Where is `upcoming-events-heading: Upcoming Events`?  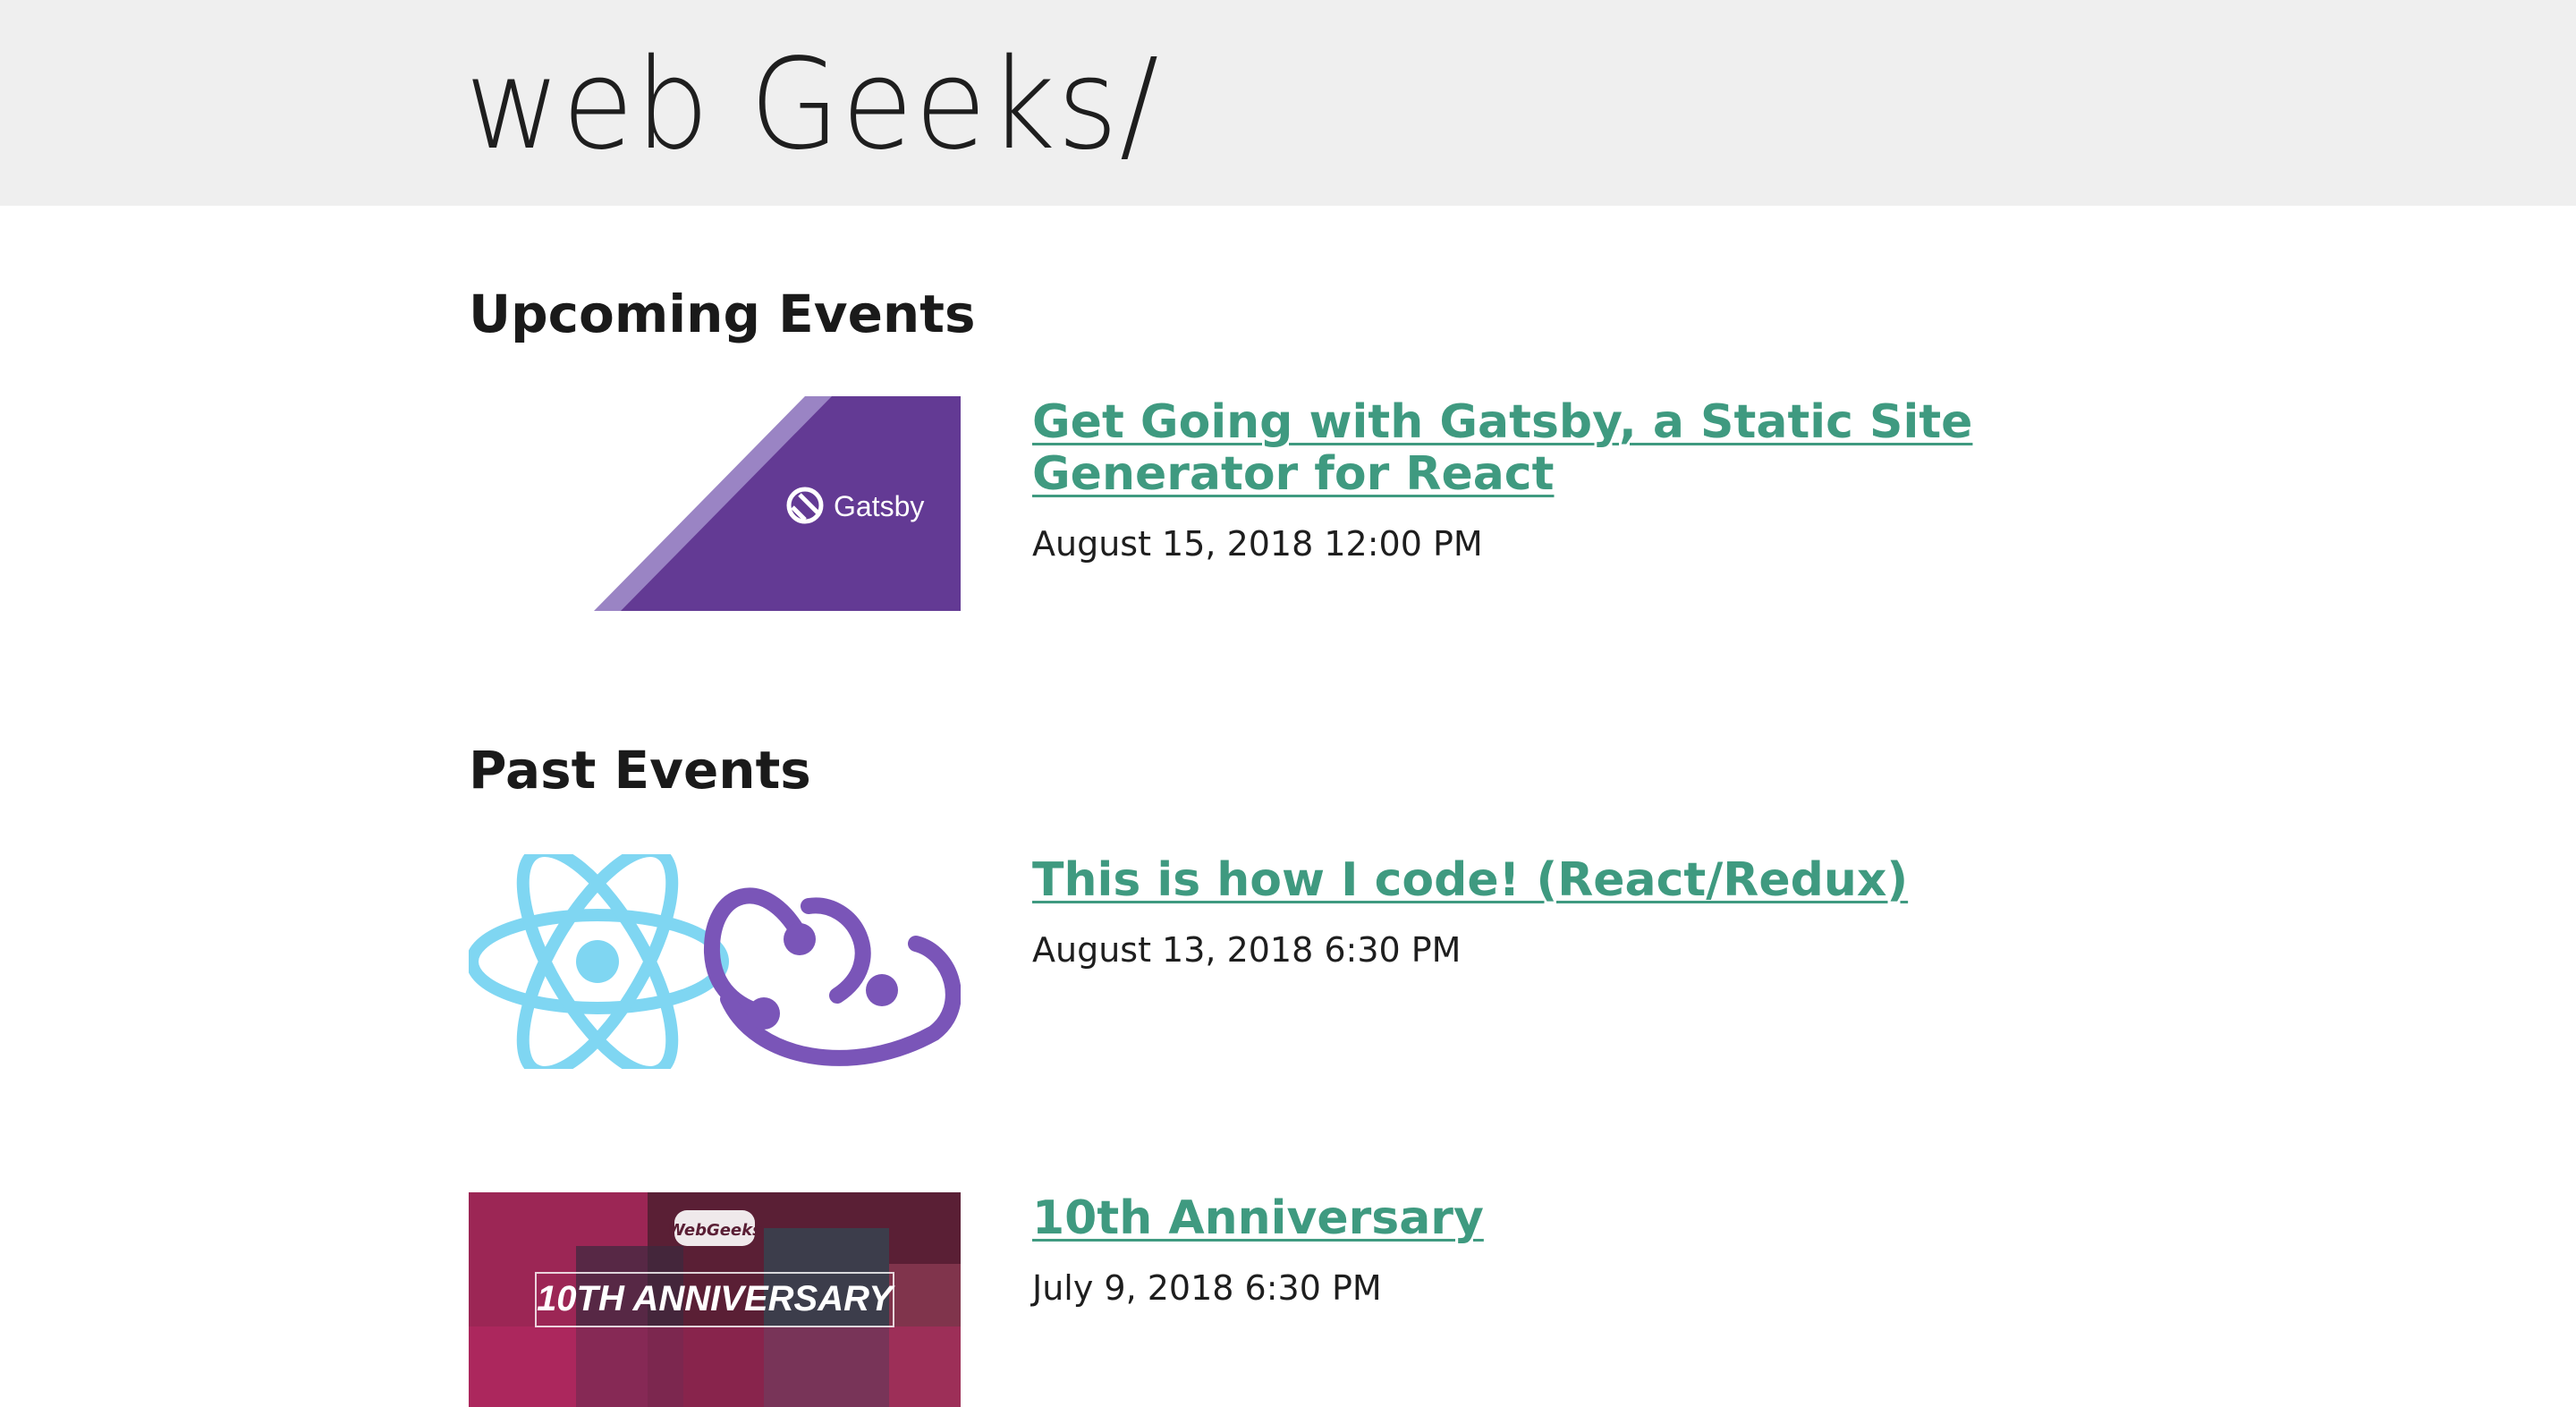 upcoming-events-heading: Upcoming Events is located at coordinates (722, 314).